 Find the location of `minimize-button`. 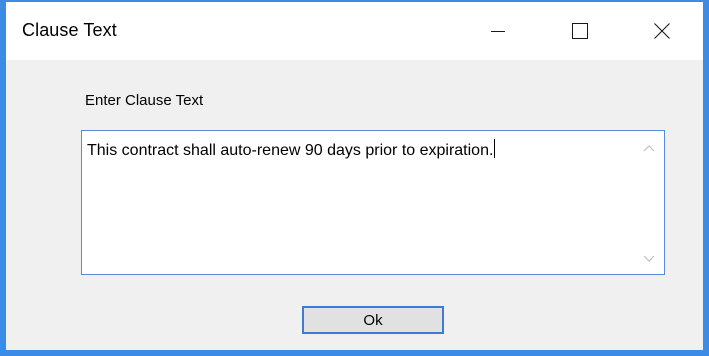

minimize-button is located at coordinates (498, 31).